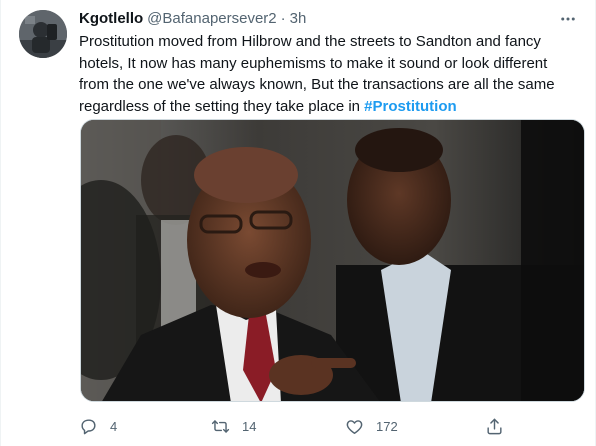 The height and width of the screenshot is (446, 596). What do you see at coordinates (220, 426) in the screenshot?
I see `retweet-icon` at bounding box center [220, 426].